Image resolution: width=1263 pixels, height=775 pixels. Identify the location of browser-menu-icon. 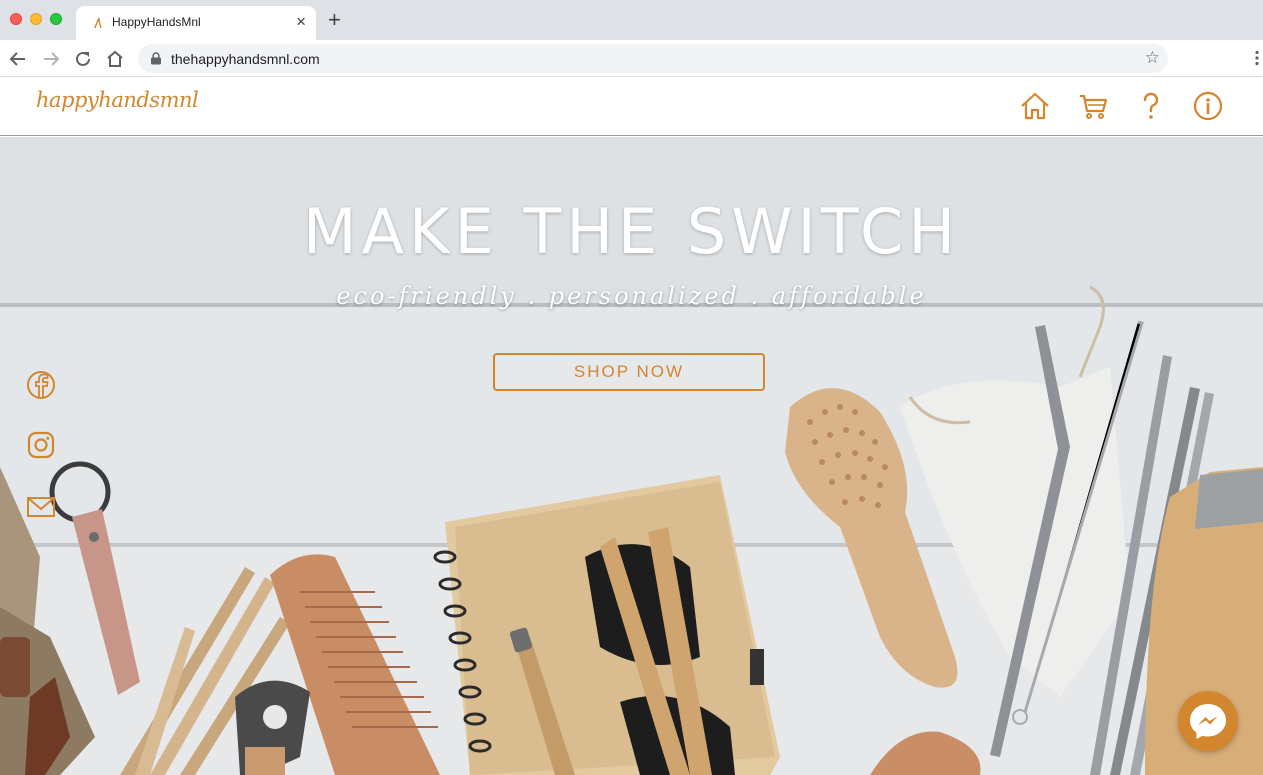
(1257, 58).